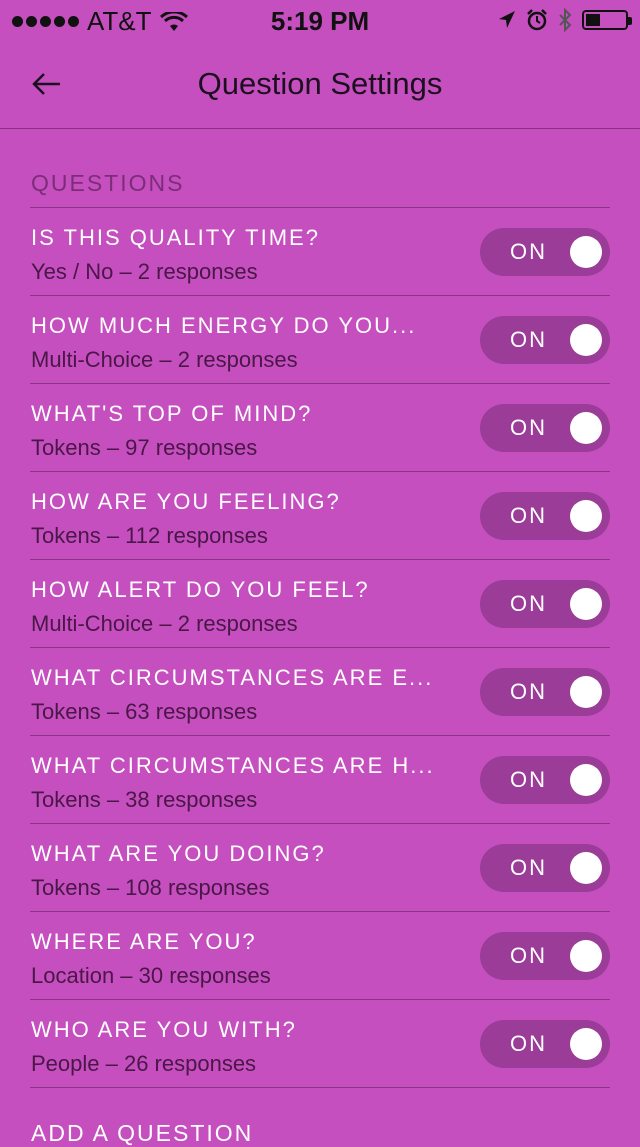 This screenshot has height=1147, width=640. What do you see at coordinates (144, 941) in the screenshot?
I see `question-title: WHERE ARE YOU?` at bounding box center [144, 941].